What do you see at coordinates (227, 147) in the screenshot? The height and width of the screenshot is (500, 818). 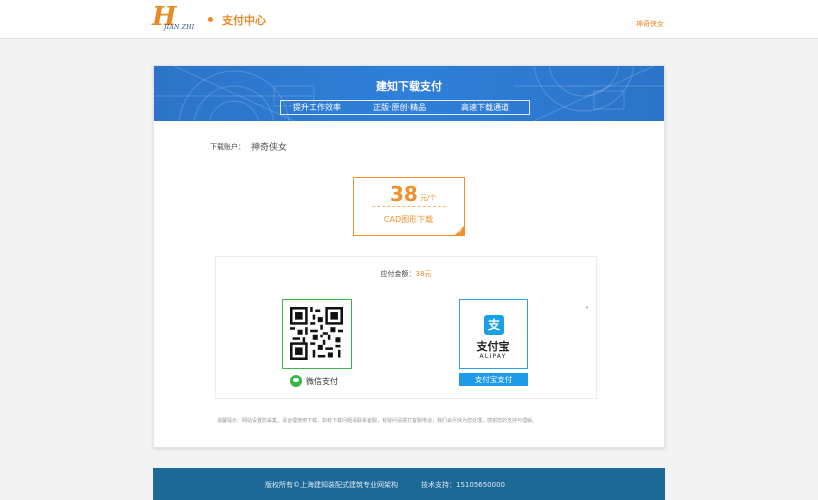 I see `account-label: 下载账户：` at bounding box center [227, 147].